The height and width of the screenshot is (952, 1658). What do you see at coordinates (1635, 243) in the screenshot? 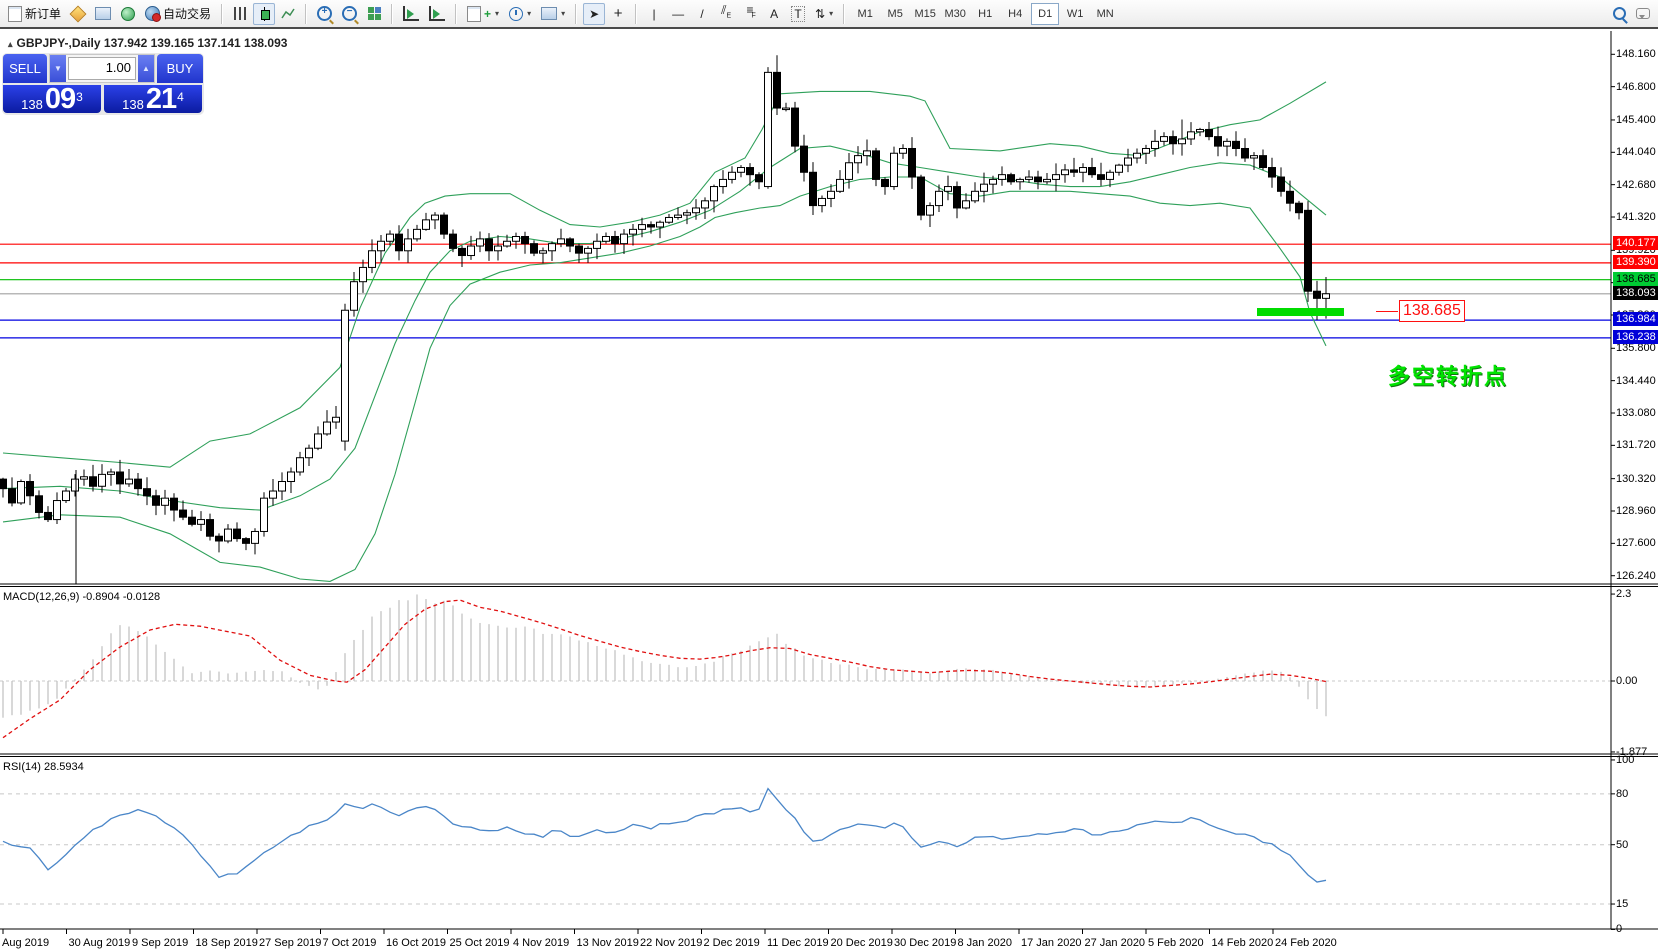
I see `price-level-tag-140.177: 140.177` at bounding box center [1635, 243].